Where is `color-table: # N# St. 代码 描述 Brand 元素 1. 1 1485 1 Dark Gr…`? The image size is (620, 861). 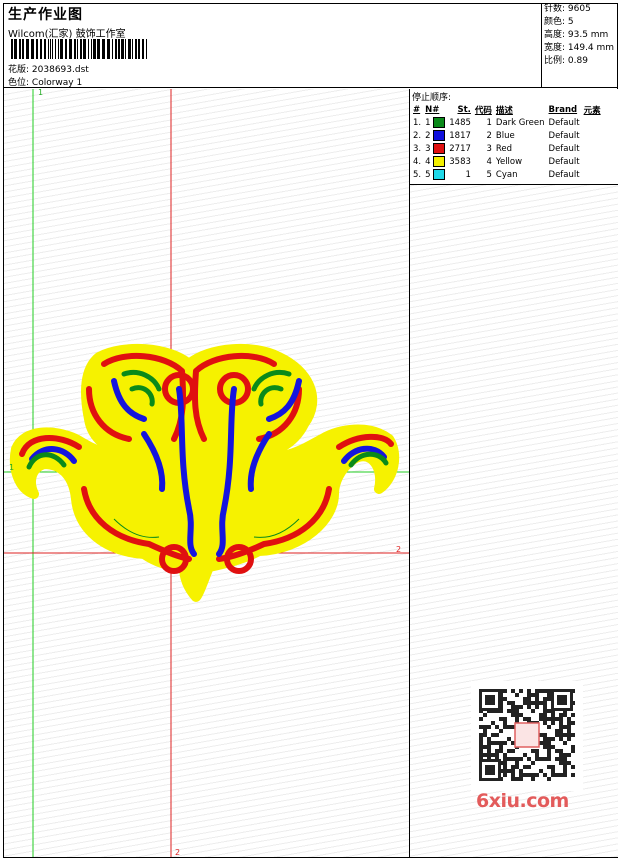
color-table: # N# St. 代码 描述 Brand 元素 1. 1 1485 1 Dark Gr… is located at coordinates (507, 142).